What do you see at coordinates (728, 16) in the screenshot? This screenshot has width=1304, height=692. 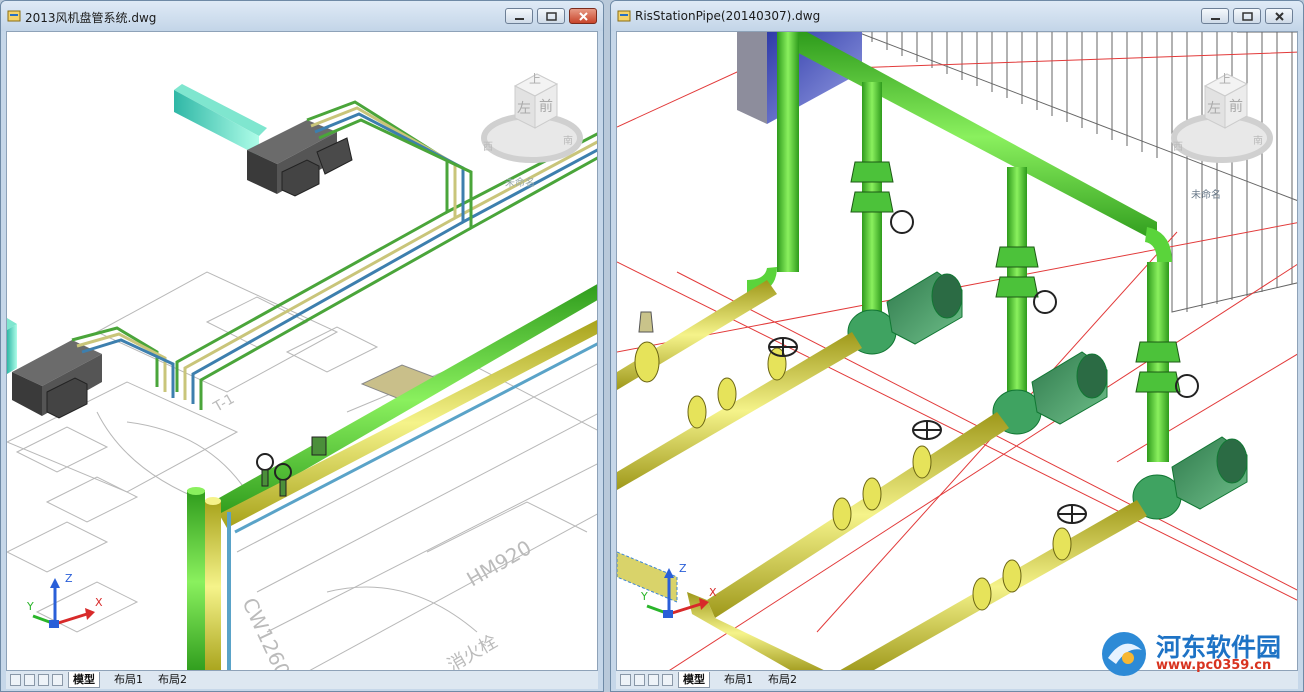 I see `right-window-title: RisStationPipe(20140307).dwg` at bounding box center [728, 16].